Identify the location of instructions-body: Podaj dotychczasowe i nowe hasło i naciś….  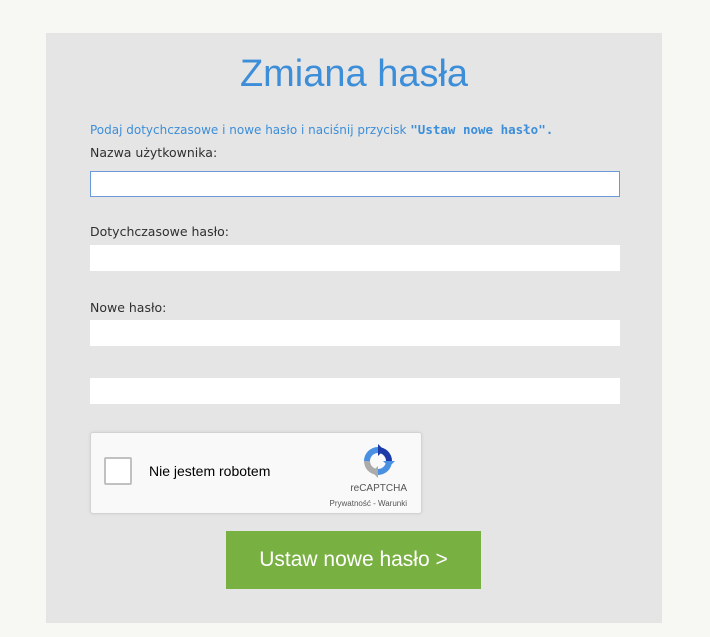
(250, 130).